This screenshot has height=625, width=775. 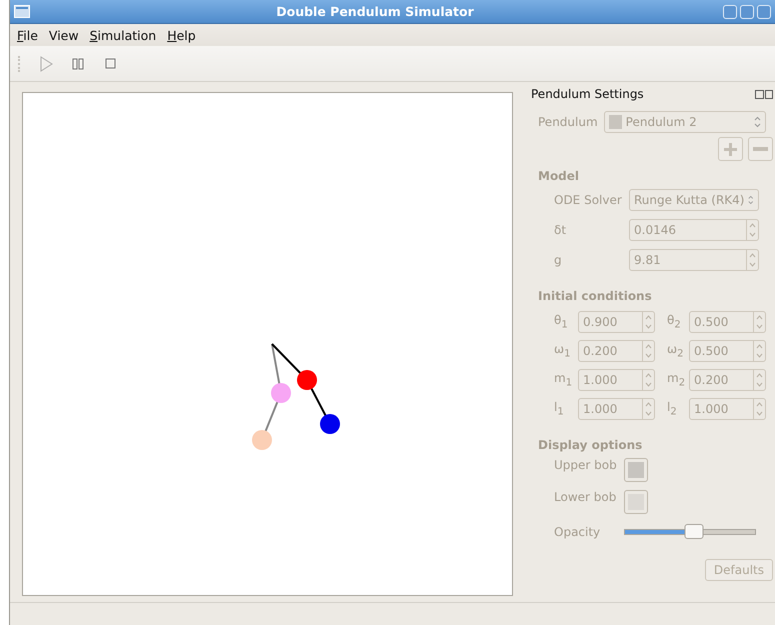 What do you see at coordinates (676, 380) in the screenshot?
I see `field-label: m$_{2}$` at bounding box center [676, 380].